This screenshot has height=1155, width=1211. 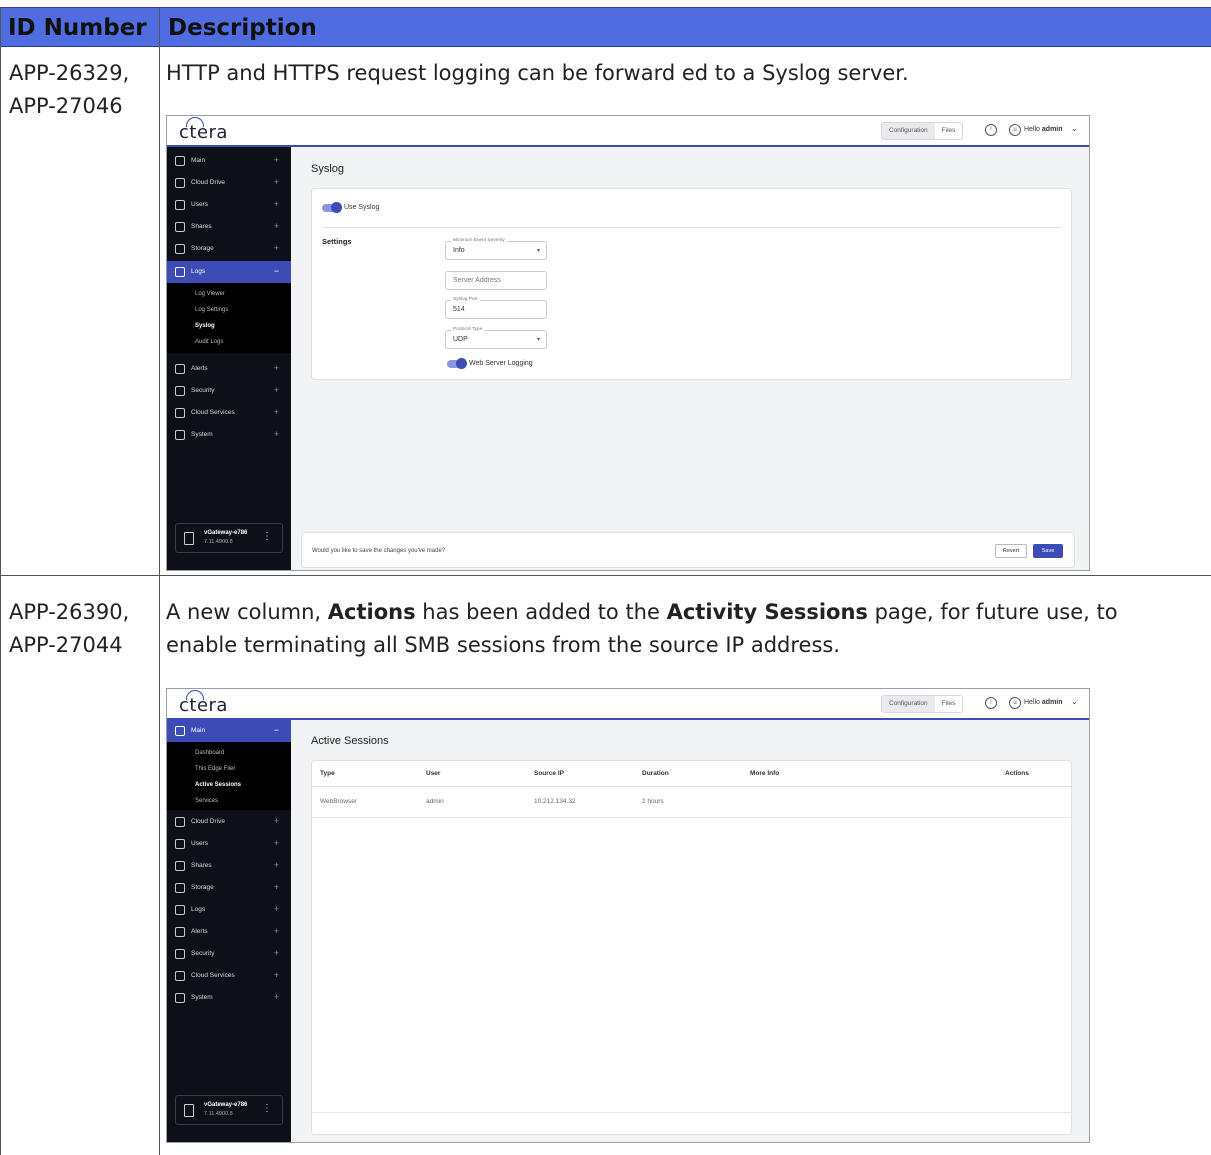 What do you see at coordinates (199, 931) in the screenshot?
I see `sidebar-item-label: Alerts` at bounding box center [199, 931].